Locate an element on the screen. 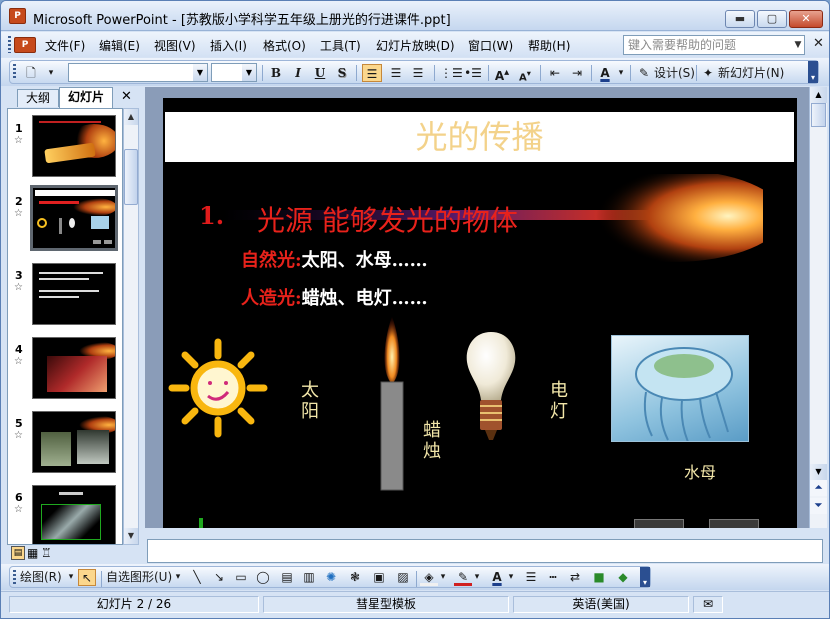 The width and height of the screenshot is (830, 619). 3d-style-icon: ◆ is located at coordinates (623, 577).